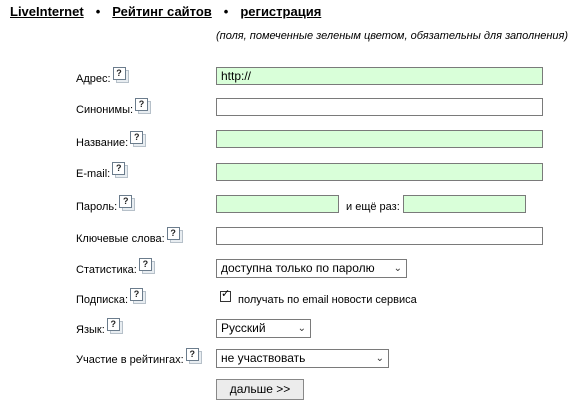  I want to click on language-select: Русский ⌄, so click(263, 328).